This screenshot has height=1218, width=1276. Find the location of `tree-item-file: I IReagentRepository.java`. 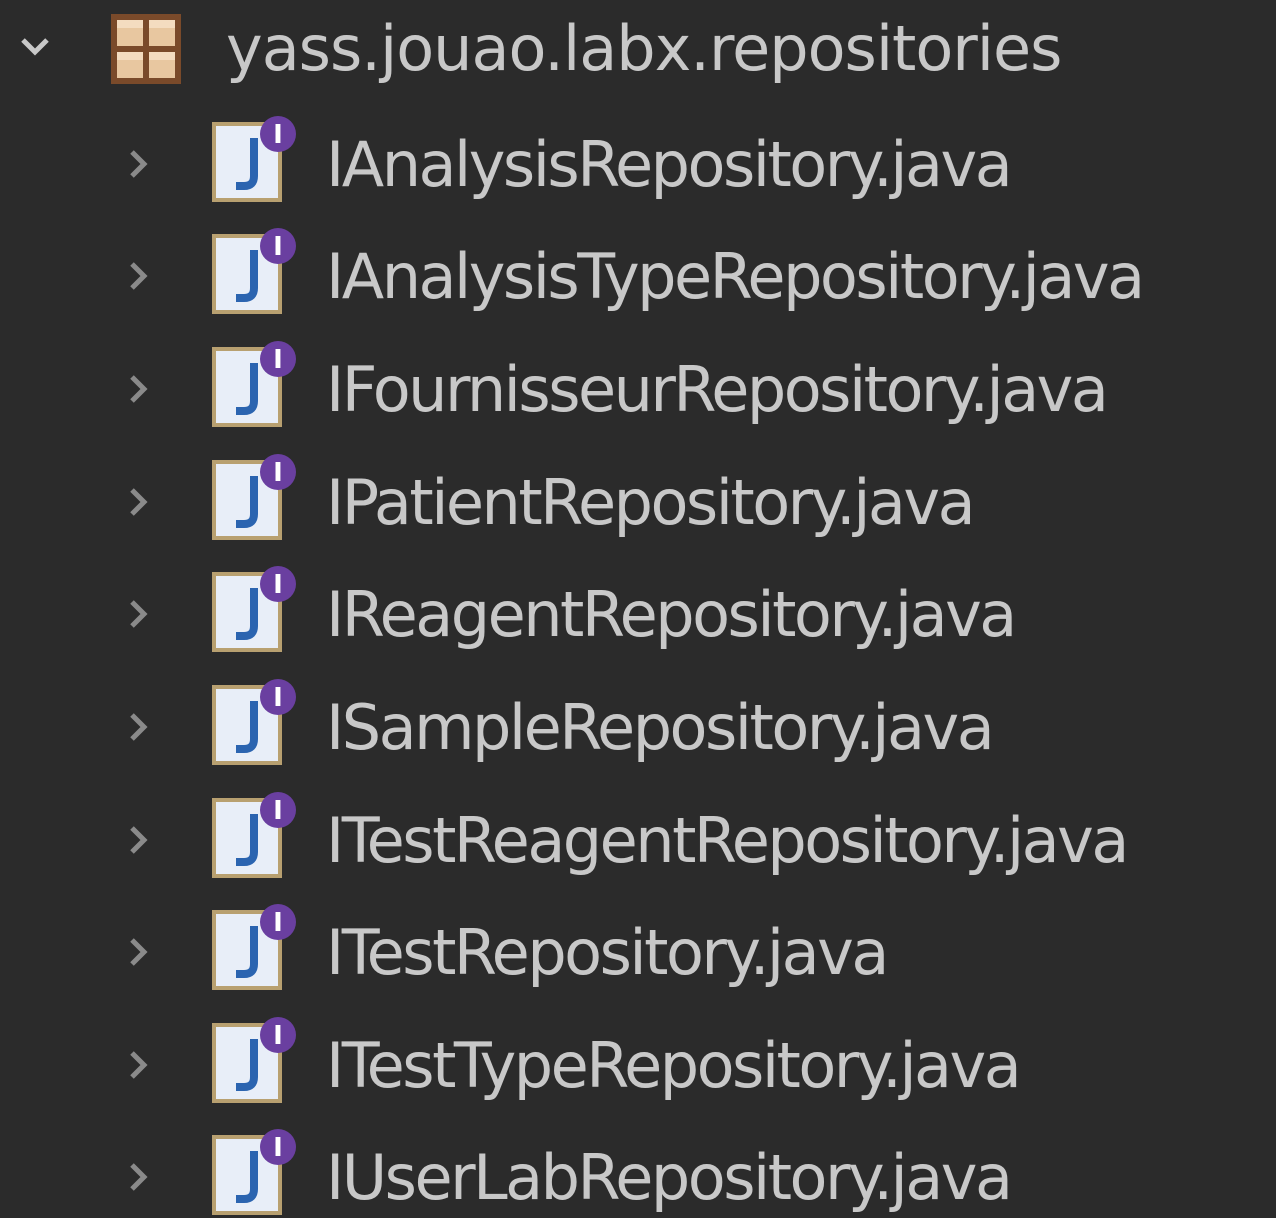

tree-item-file: I IReagentRepository.java is located at coordinates (638, 615).